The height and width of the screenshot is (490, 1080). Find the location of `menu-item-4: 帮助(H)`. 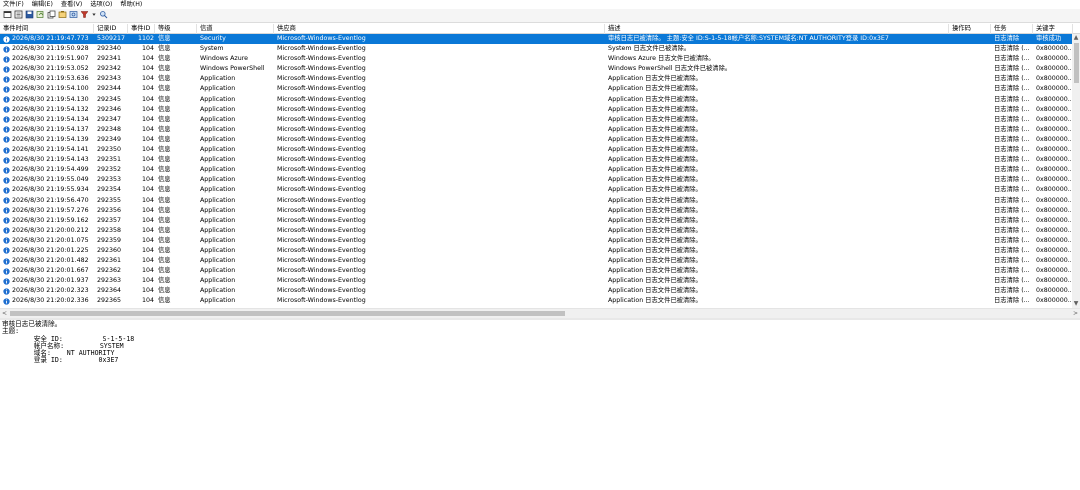

menu-item-4: 帮助(H) is located at coordinates (131, 4).